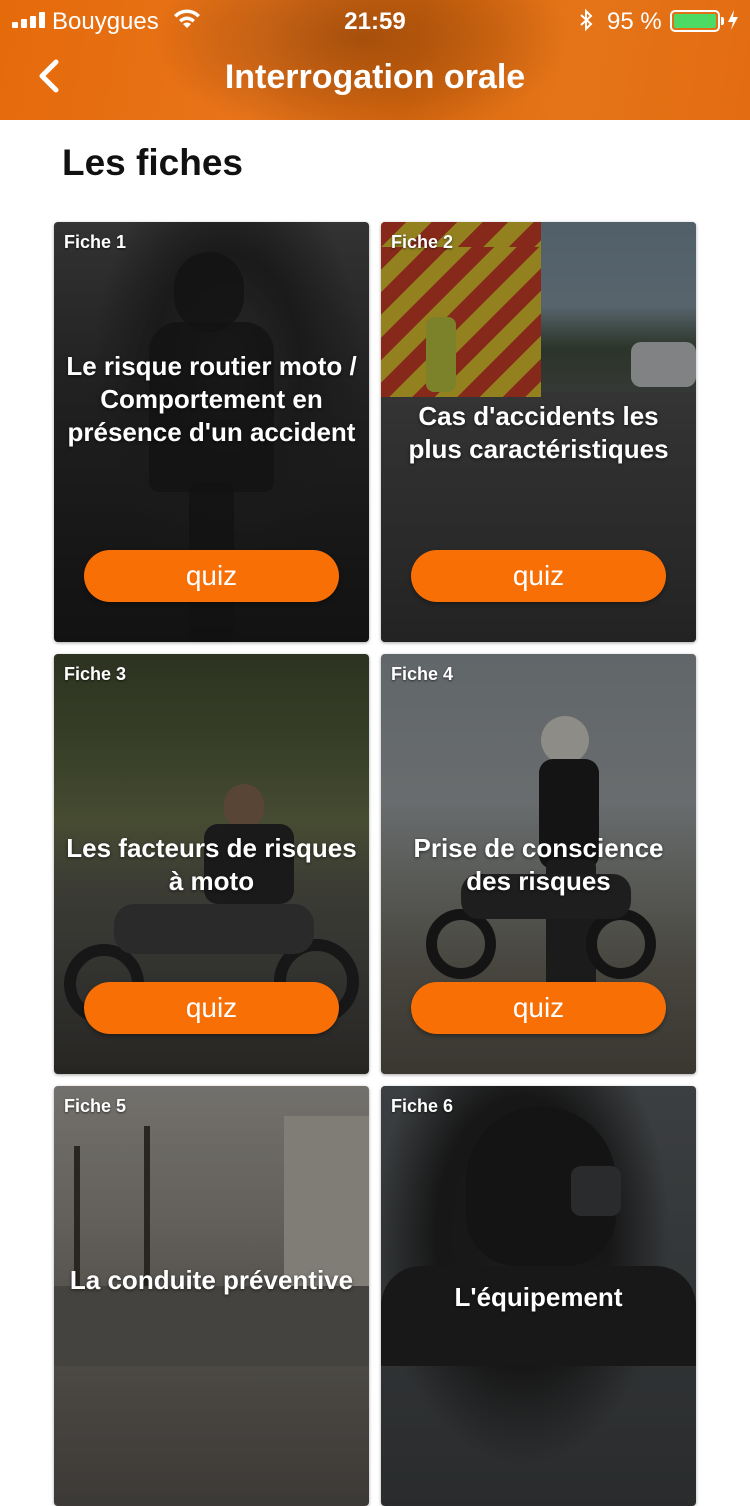 This screenshot has width=750, height=1506. Describe the element at coordinates (211, 1280) in the screenshot. I see `fiche-title: La conduite préventive` at that location.